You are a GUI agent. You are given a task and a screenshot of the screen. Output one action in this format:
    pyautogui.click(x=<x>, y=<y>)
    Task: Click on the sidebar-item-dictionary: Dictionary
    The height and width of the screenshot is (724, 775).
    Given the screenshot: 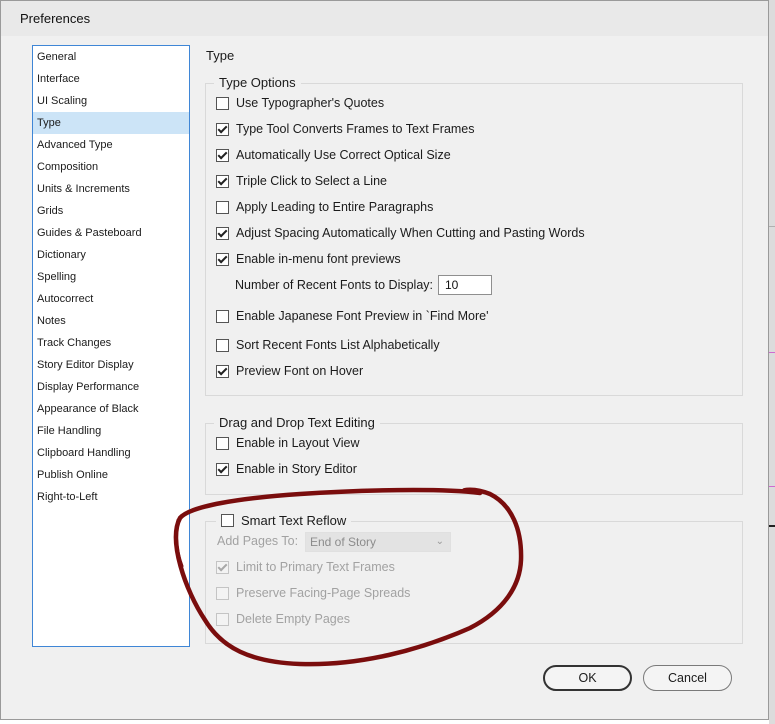 What is the action you would take?
    pyautogui.click(x=111, y=255)
    